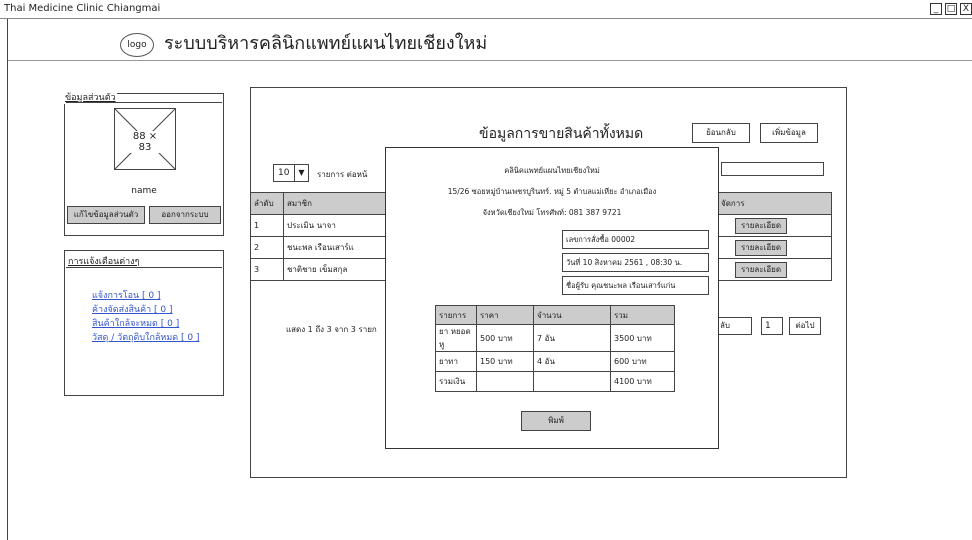 The width and height of the screenshot is (972, 540). What do you see at coordinates (82, 8) in the screenshot?
I see `window-title: Thai Medicine Clinic Chiangmai` at bounding box center [82, 8].